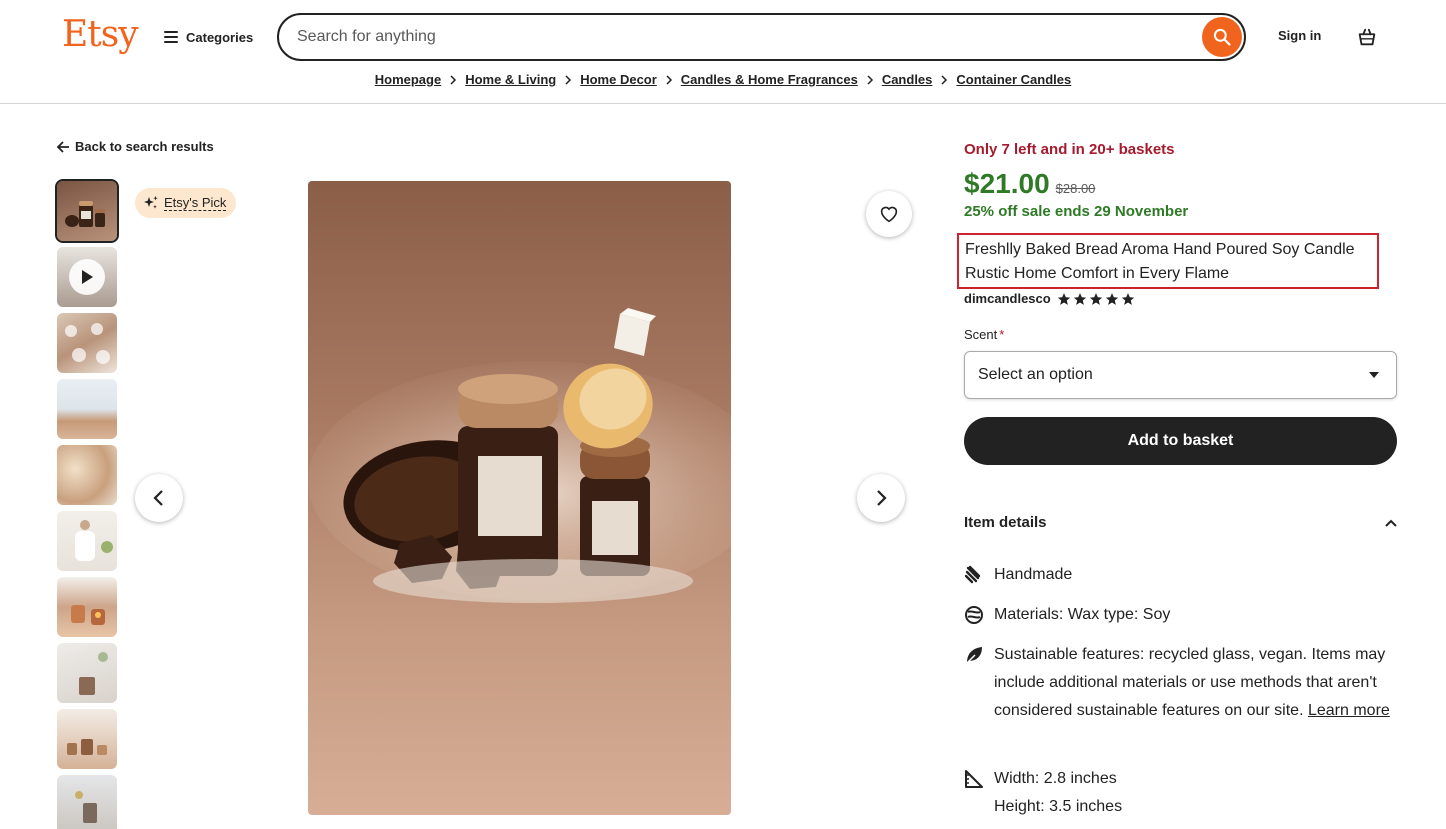 Image resolution: width=1446 pixels, height=829 pixels. What do you see at coordinates (1180, 375) in the screenshot?
I see `scent-select: Select an option` at bounding box center [1180, 375].